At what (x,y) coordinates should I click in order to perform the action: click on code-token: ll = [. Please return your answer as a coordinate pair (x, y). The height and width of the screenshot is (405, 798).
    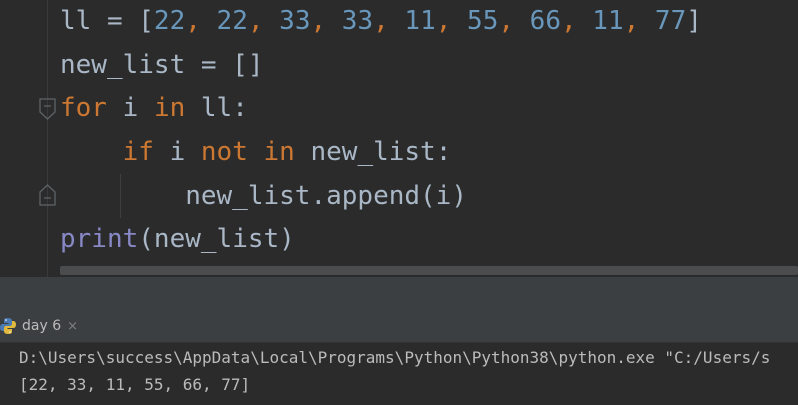
    Looking at the image, I should click on (107, 21).